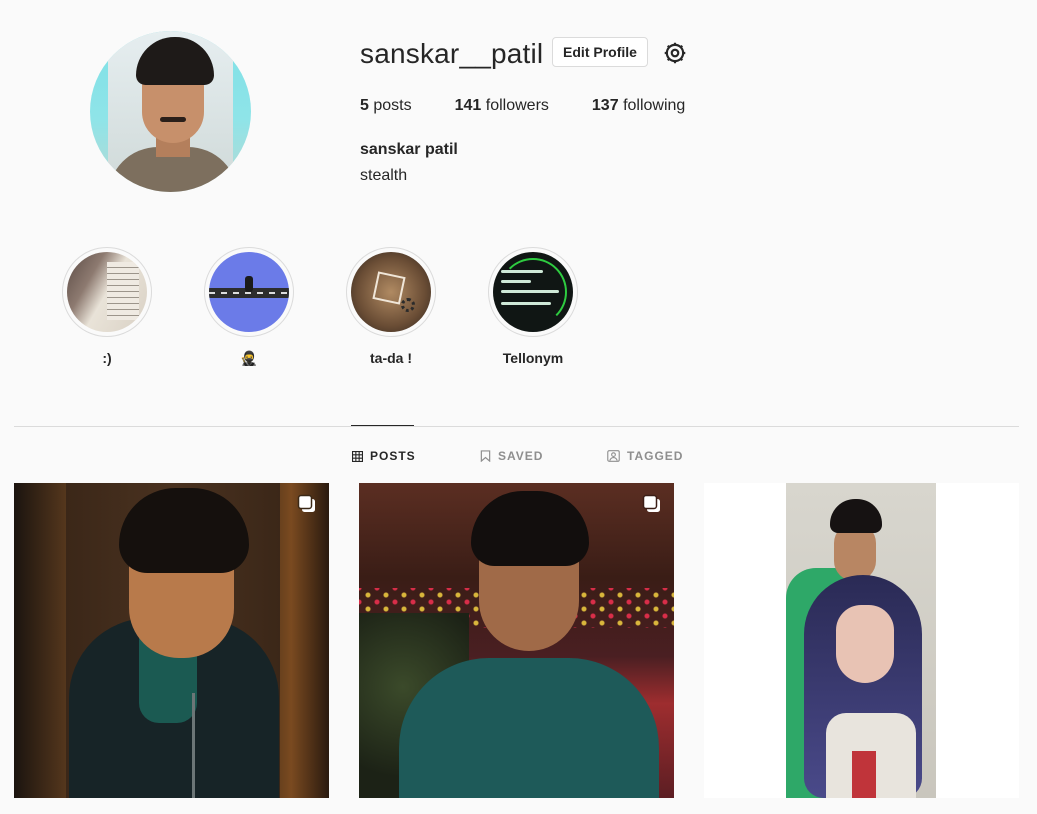 The image size is (1037, 814). What do you see at coordinates (384, 175) in the screenshot?
I see `profile-bio: stealth` at bounding box center [384, 175].